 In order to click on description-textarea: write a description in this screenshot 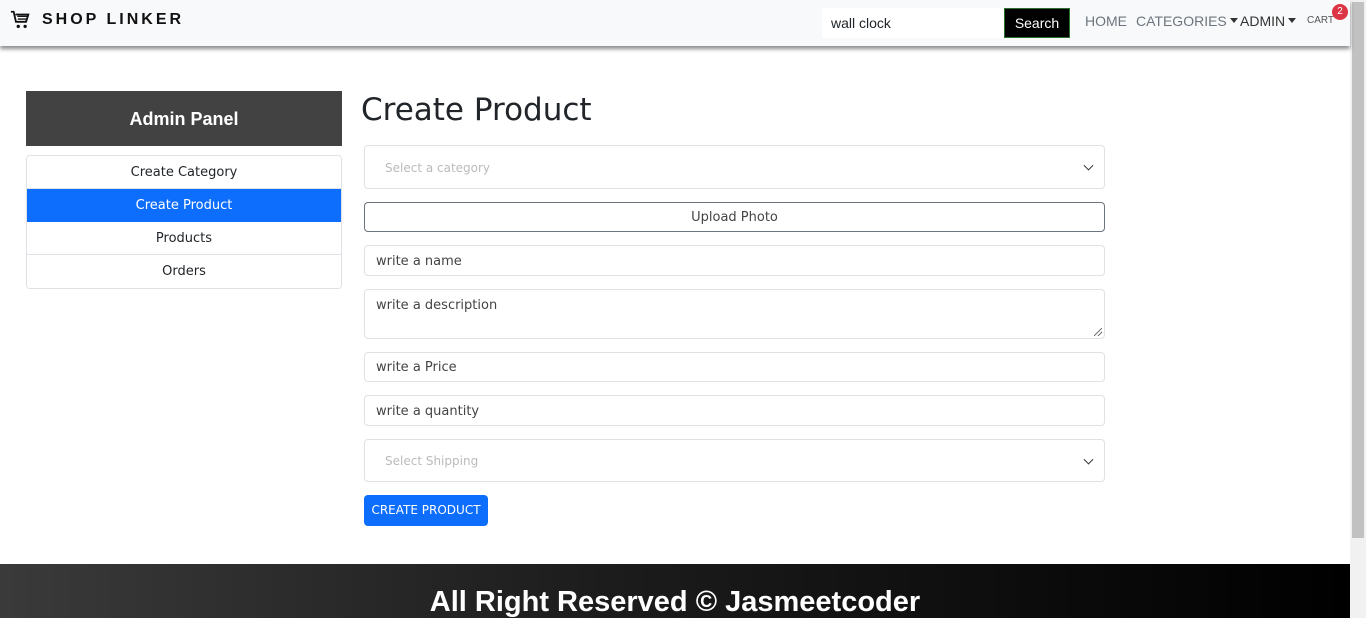, I will do `click(734, 314)`.